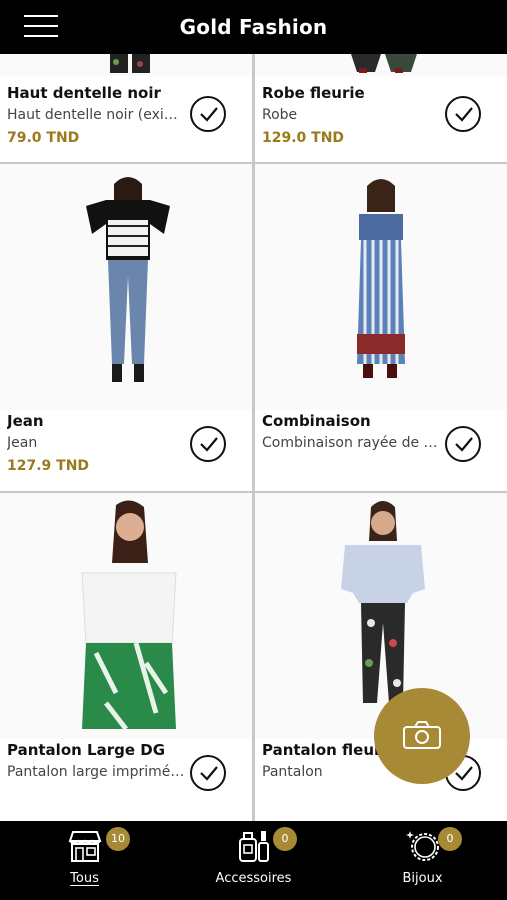  I want to click on product-name: Jean, so click(25, 421).